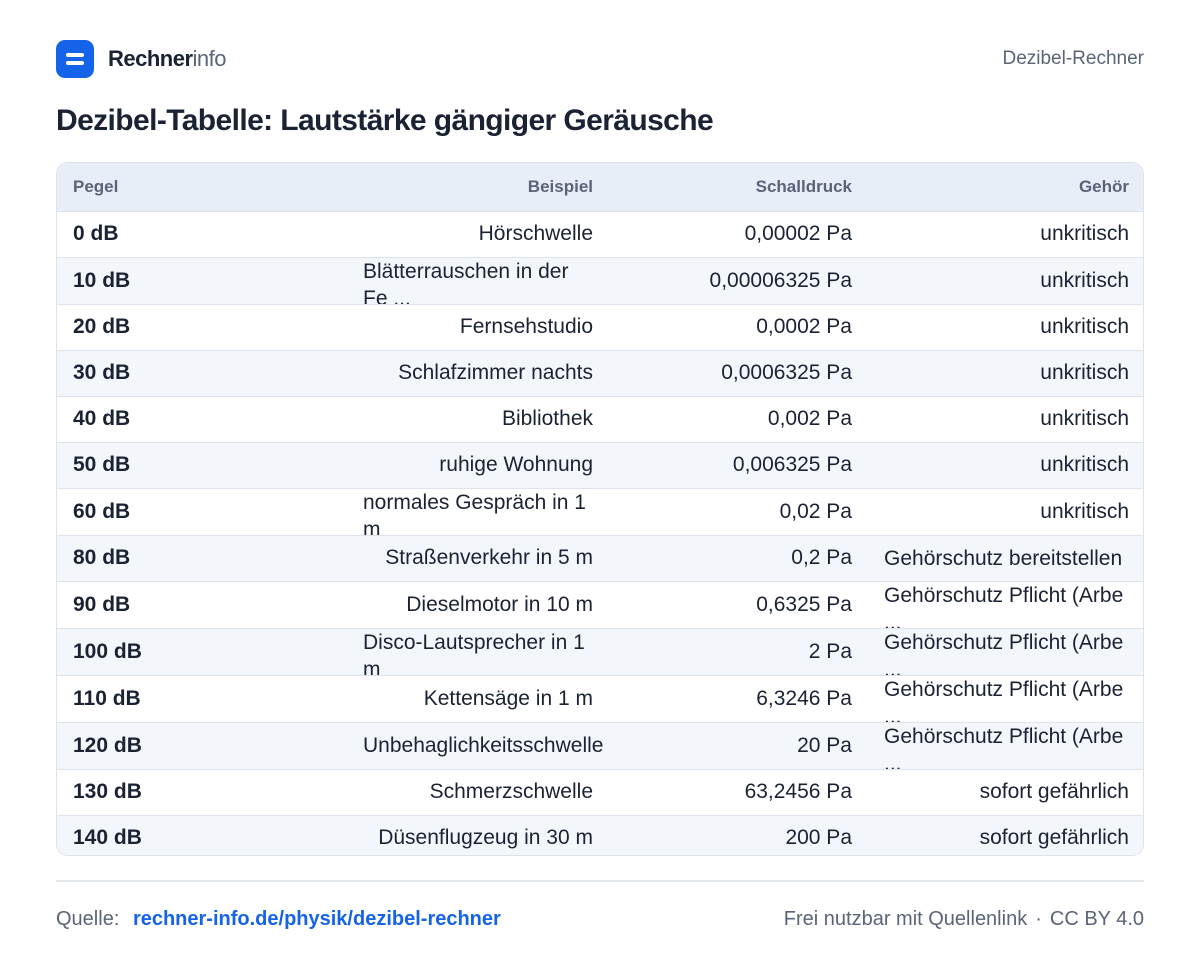 Image resolution: width=1200 pixels, height=960 pixels. What do you see at coordinates (102, 418) in the screenshot?
I see `cell-pegel-text: 40 dB` at bounding box center [102, 418].